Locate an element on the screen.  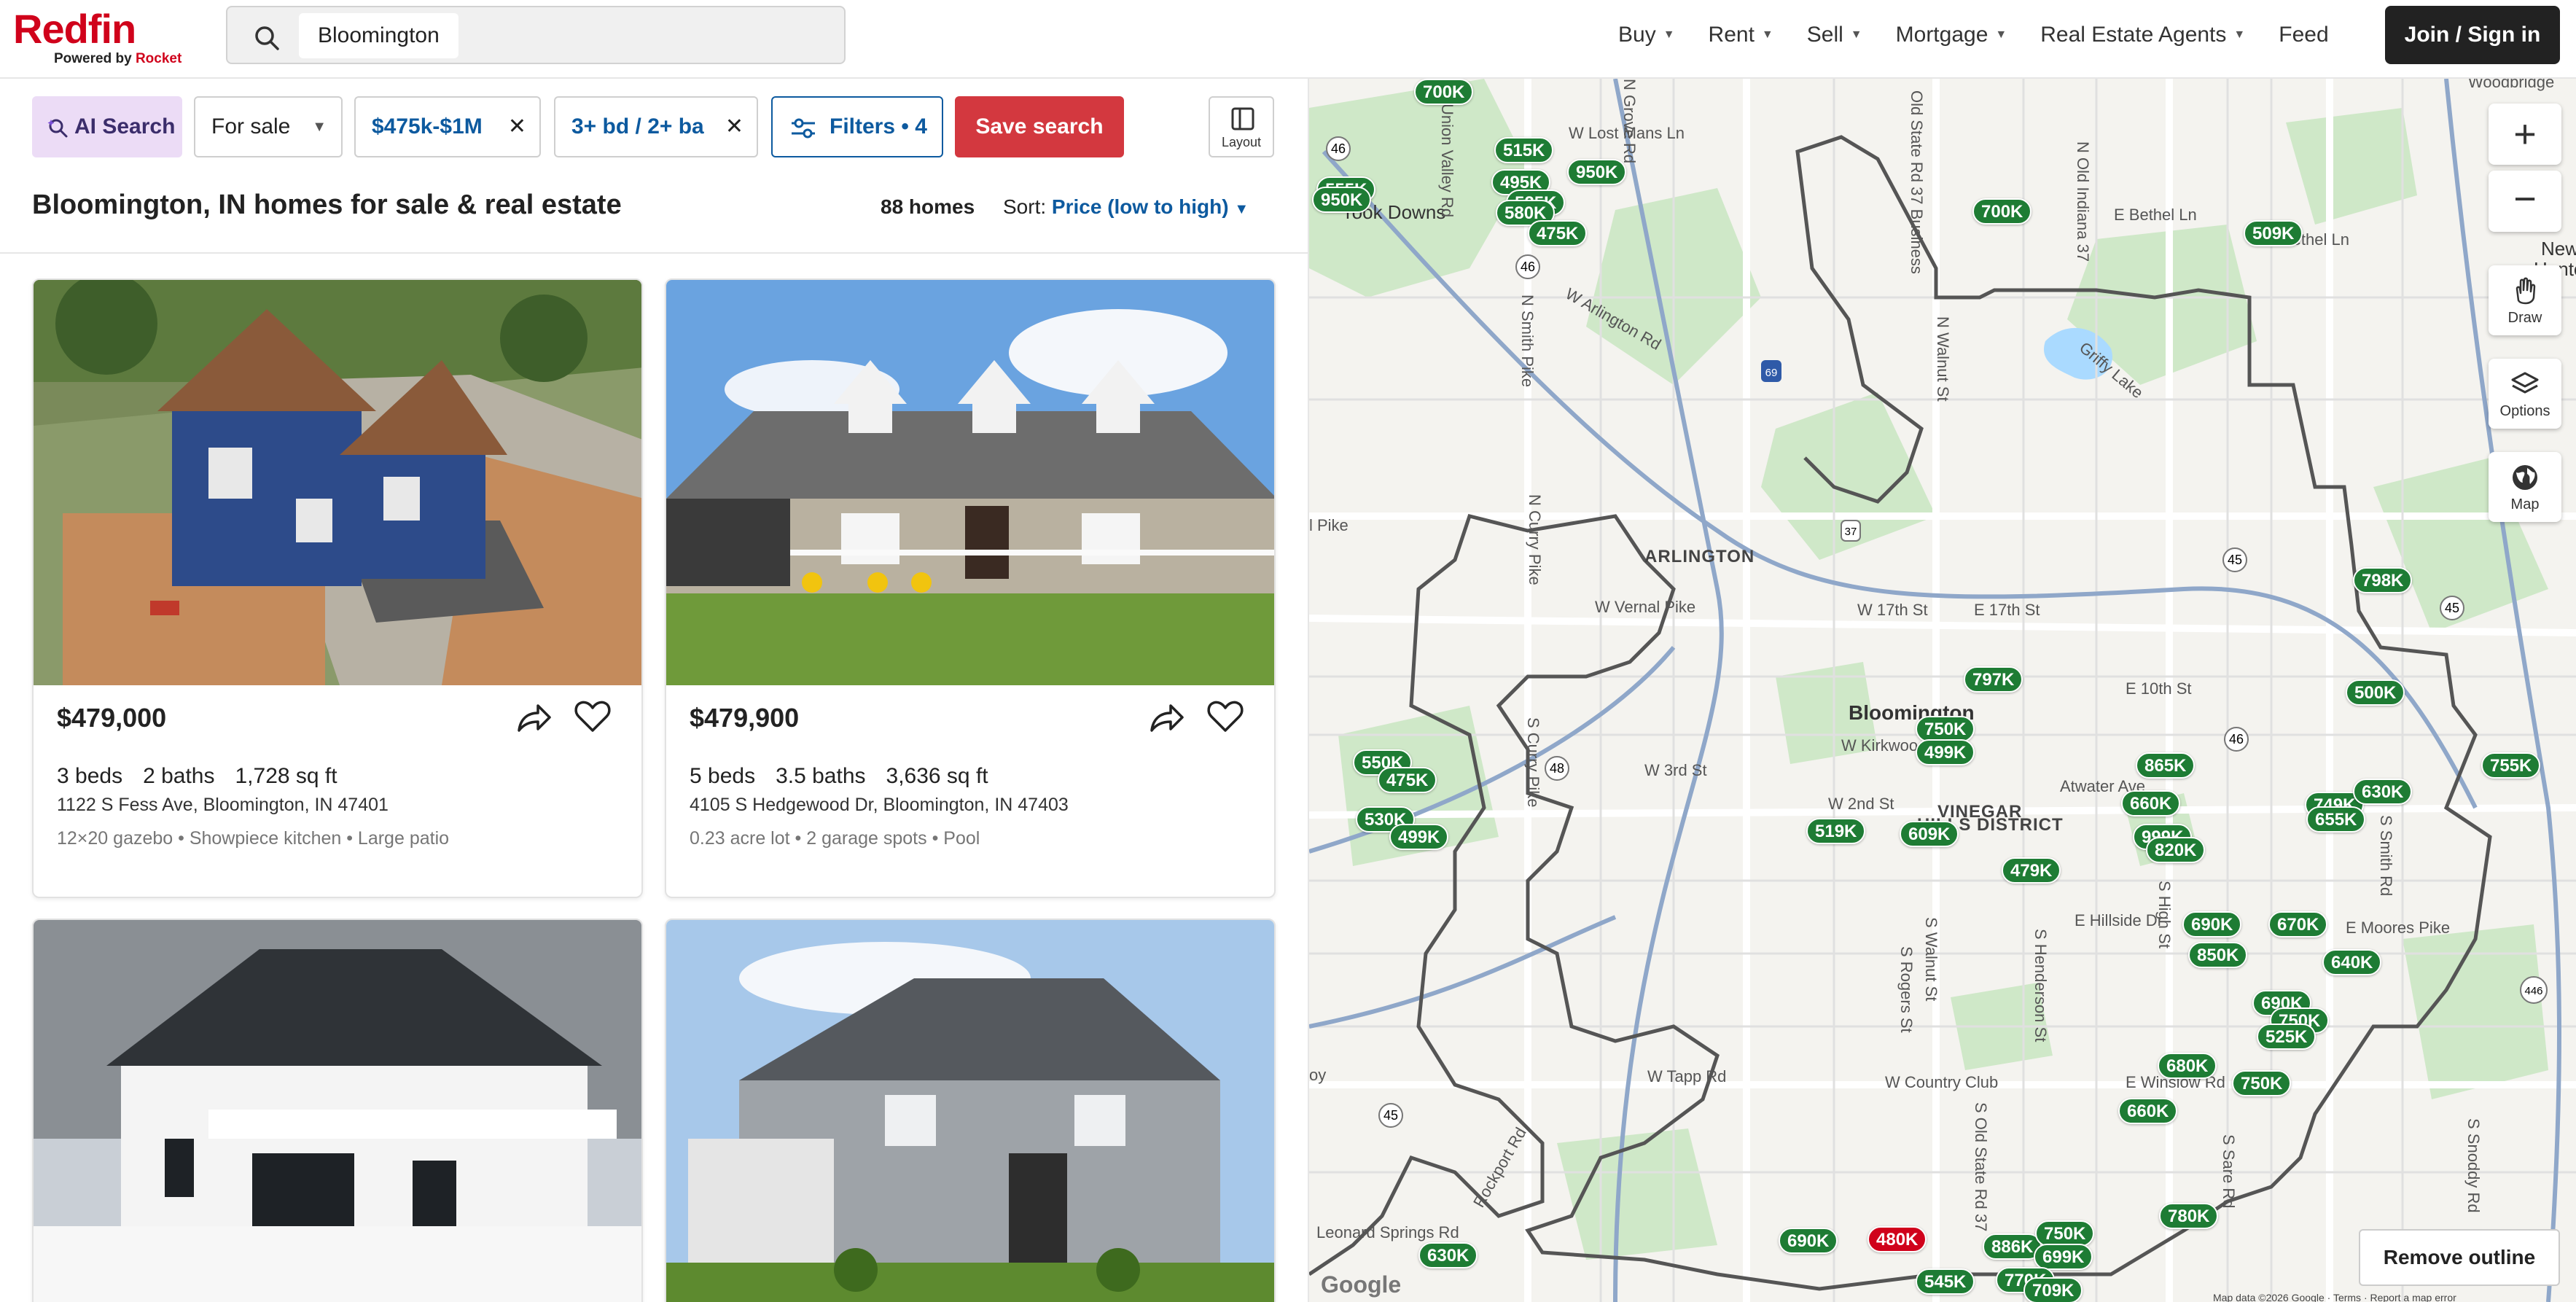
map-label-w-2nd: W 2nd St is located at coordinates (1861, 804).